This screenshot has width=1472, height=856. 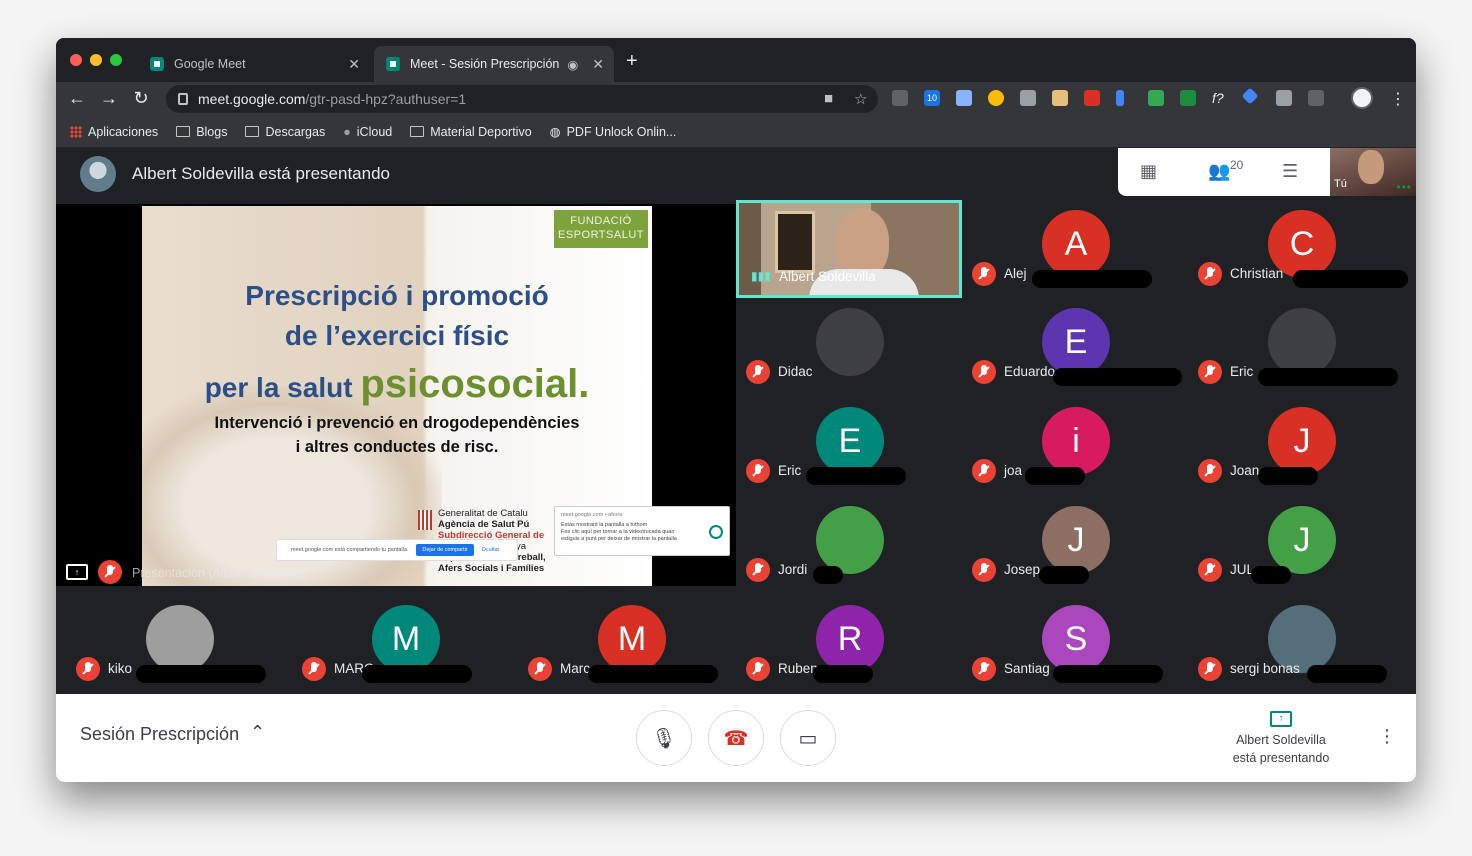 I want to click on audio-level-icon: ▮▮▮, so click(x=761, y=276).